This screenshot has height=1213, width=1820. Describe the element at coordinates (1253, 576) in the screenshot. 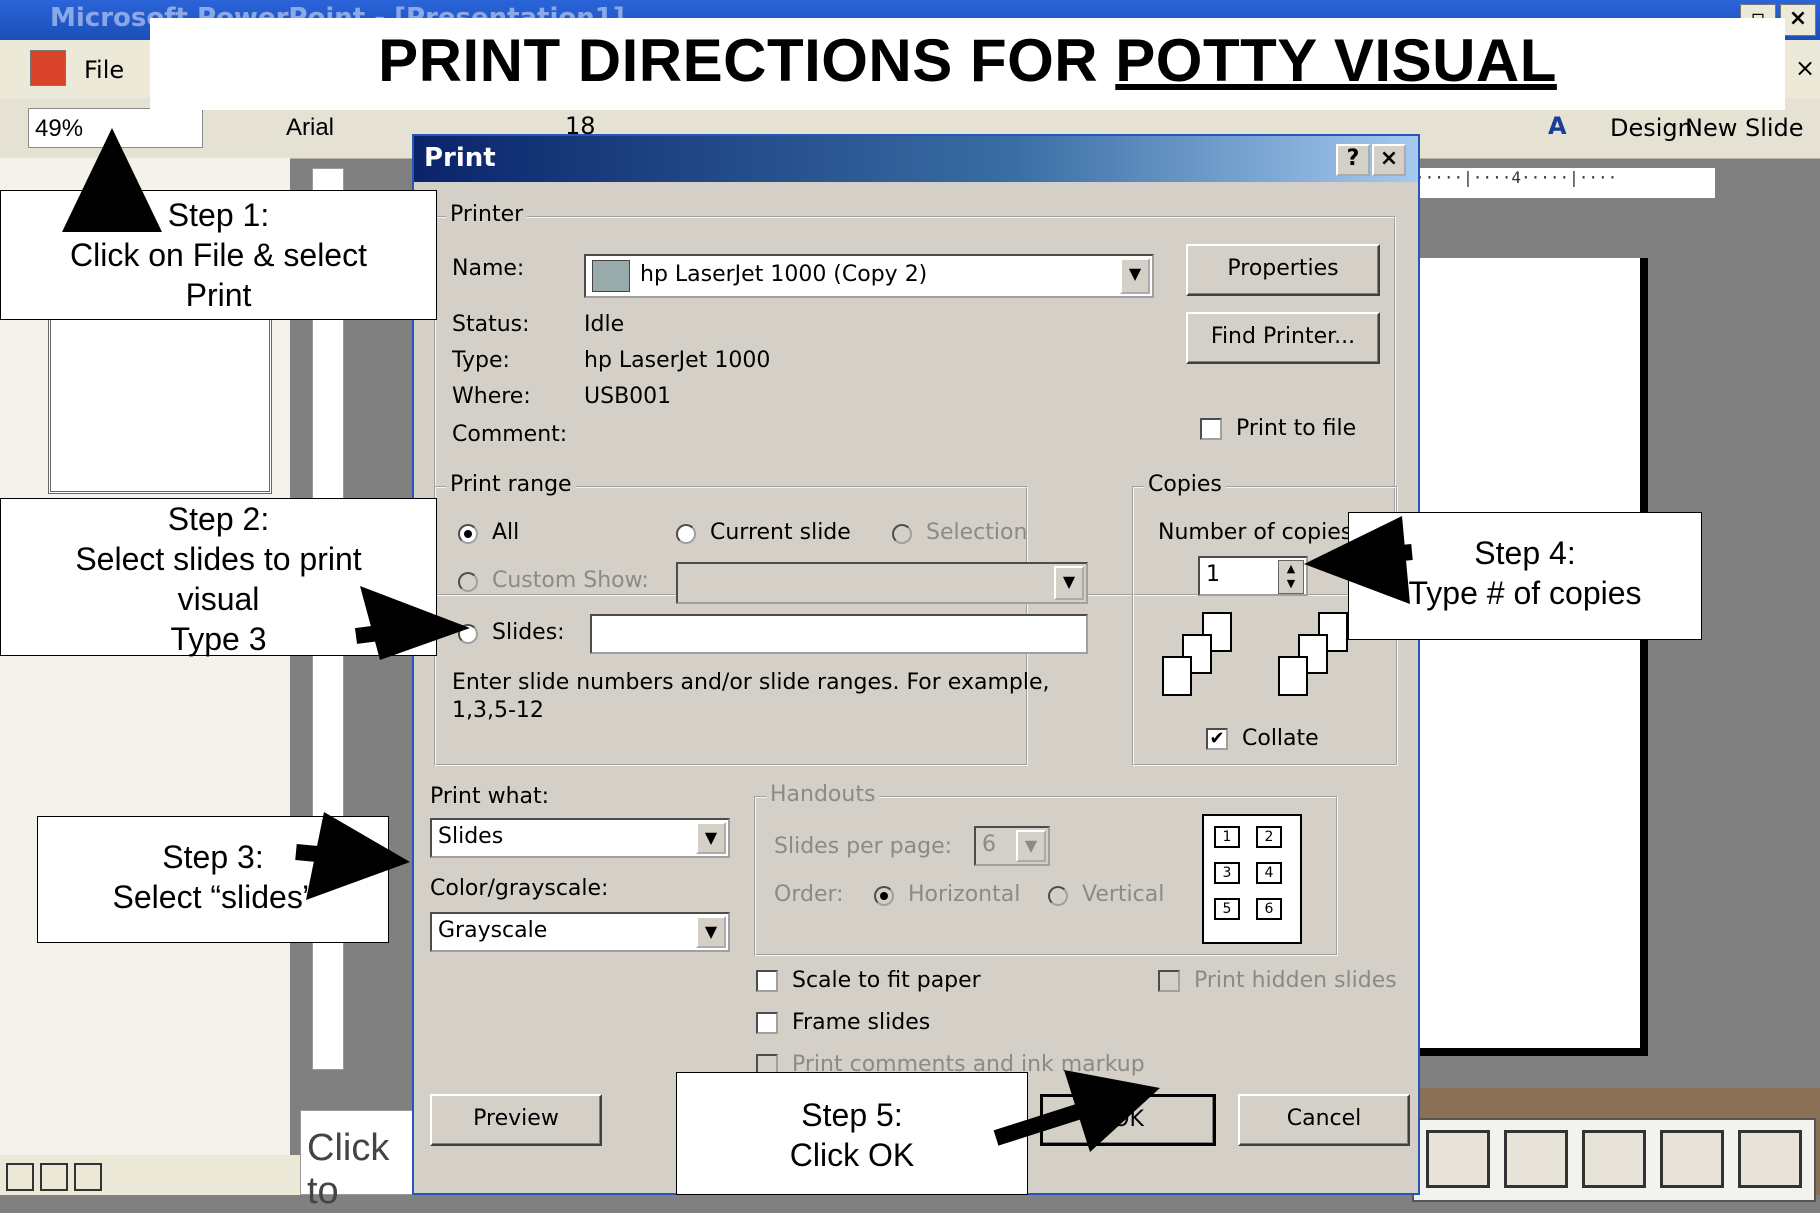

I see `copies-input: 1 ▲ ▼` at that location.